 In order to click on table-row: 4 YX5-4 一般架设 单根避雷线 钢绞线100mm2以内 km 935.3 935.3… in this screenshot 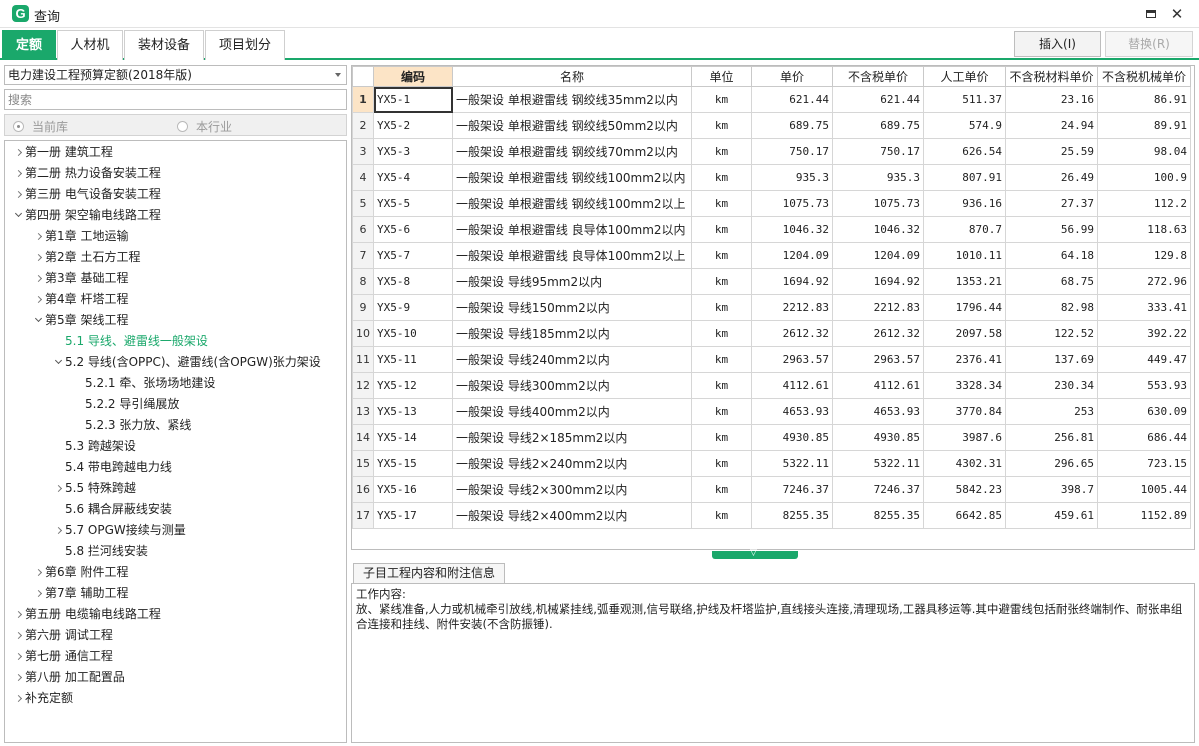, I will do `click(771, 177)`.